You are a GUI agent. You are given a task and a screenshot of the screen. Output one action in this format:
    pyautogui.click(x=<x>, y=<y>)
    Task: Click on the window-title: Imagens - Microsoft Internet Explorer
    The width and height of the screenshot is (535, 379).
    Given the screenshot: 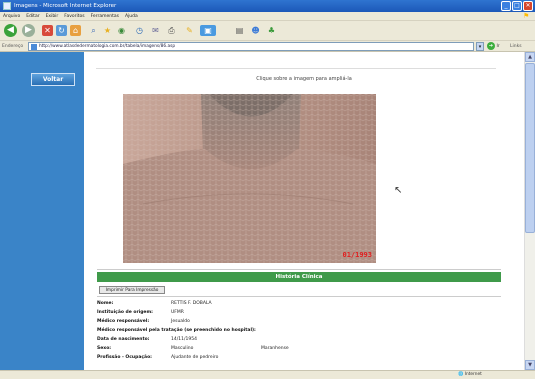 What is the action you would take?
    pyautogui.click(x=65, y=6)
    